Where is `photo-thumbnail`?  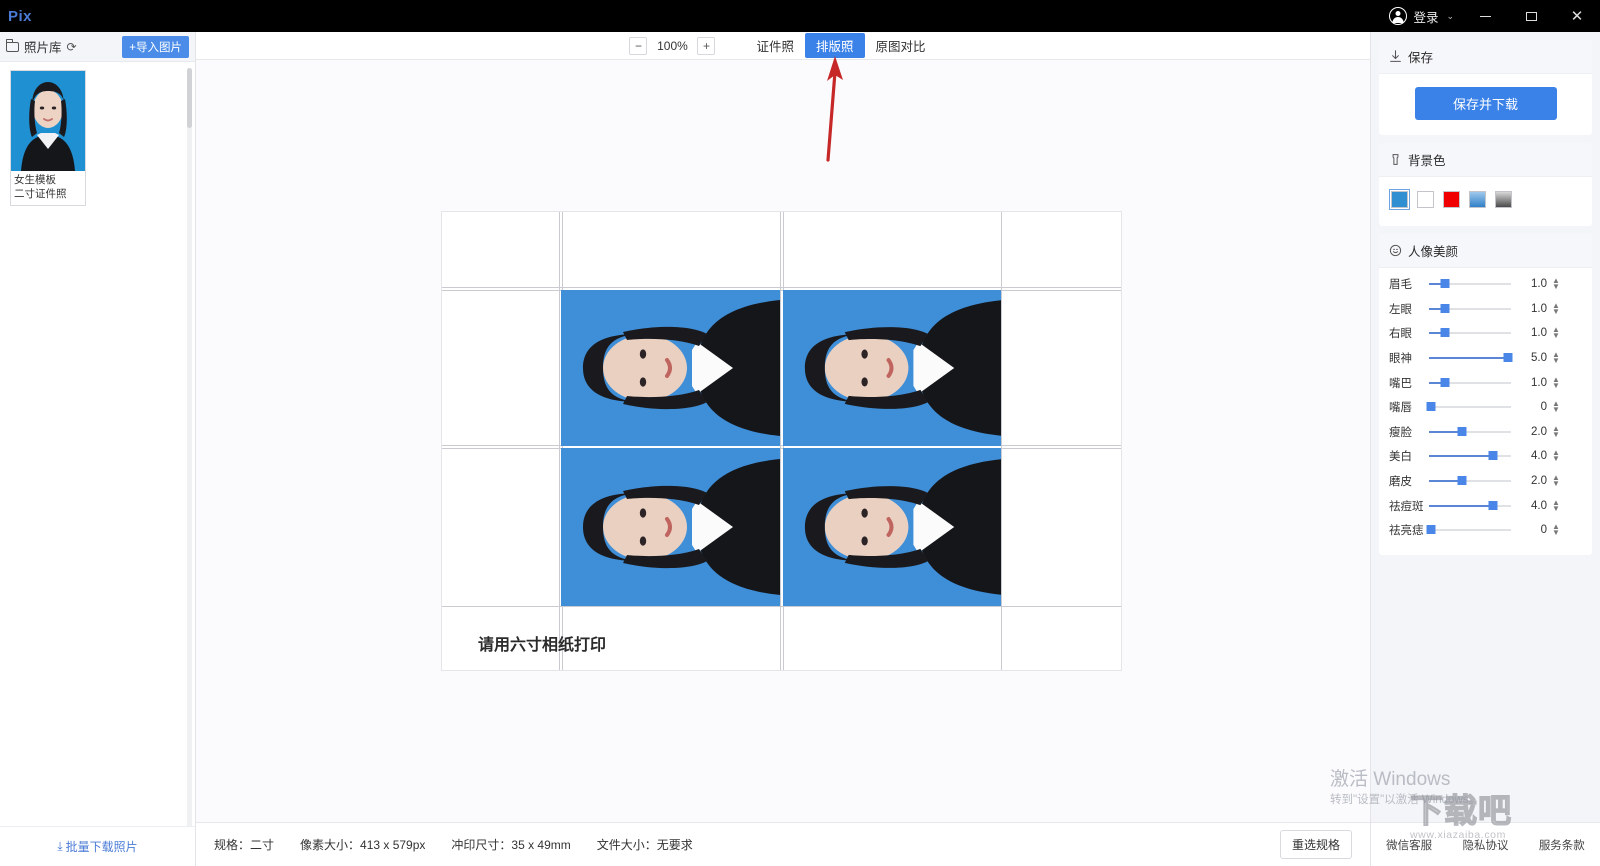 photo-thumbnail is located at coordinates (48, 121).